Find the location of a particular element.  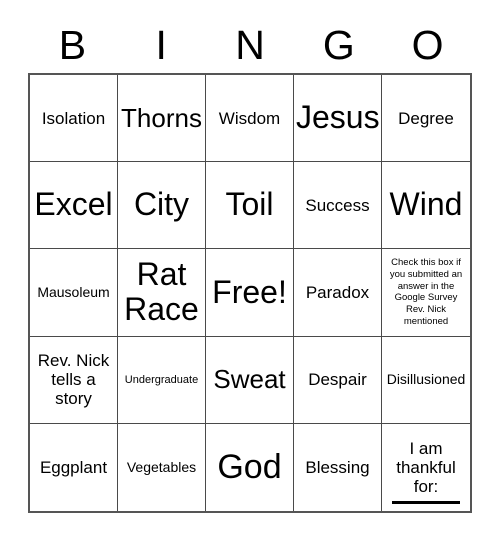

bingo-cell-r2c2: City is located at coordinates (162, 206).